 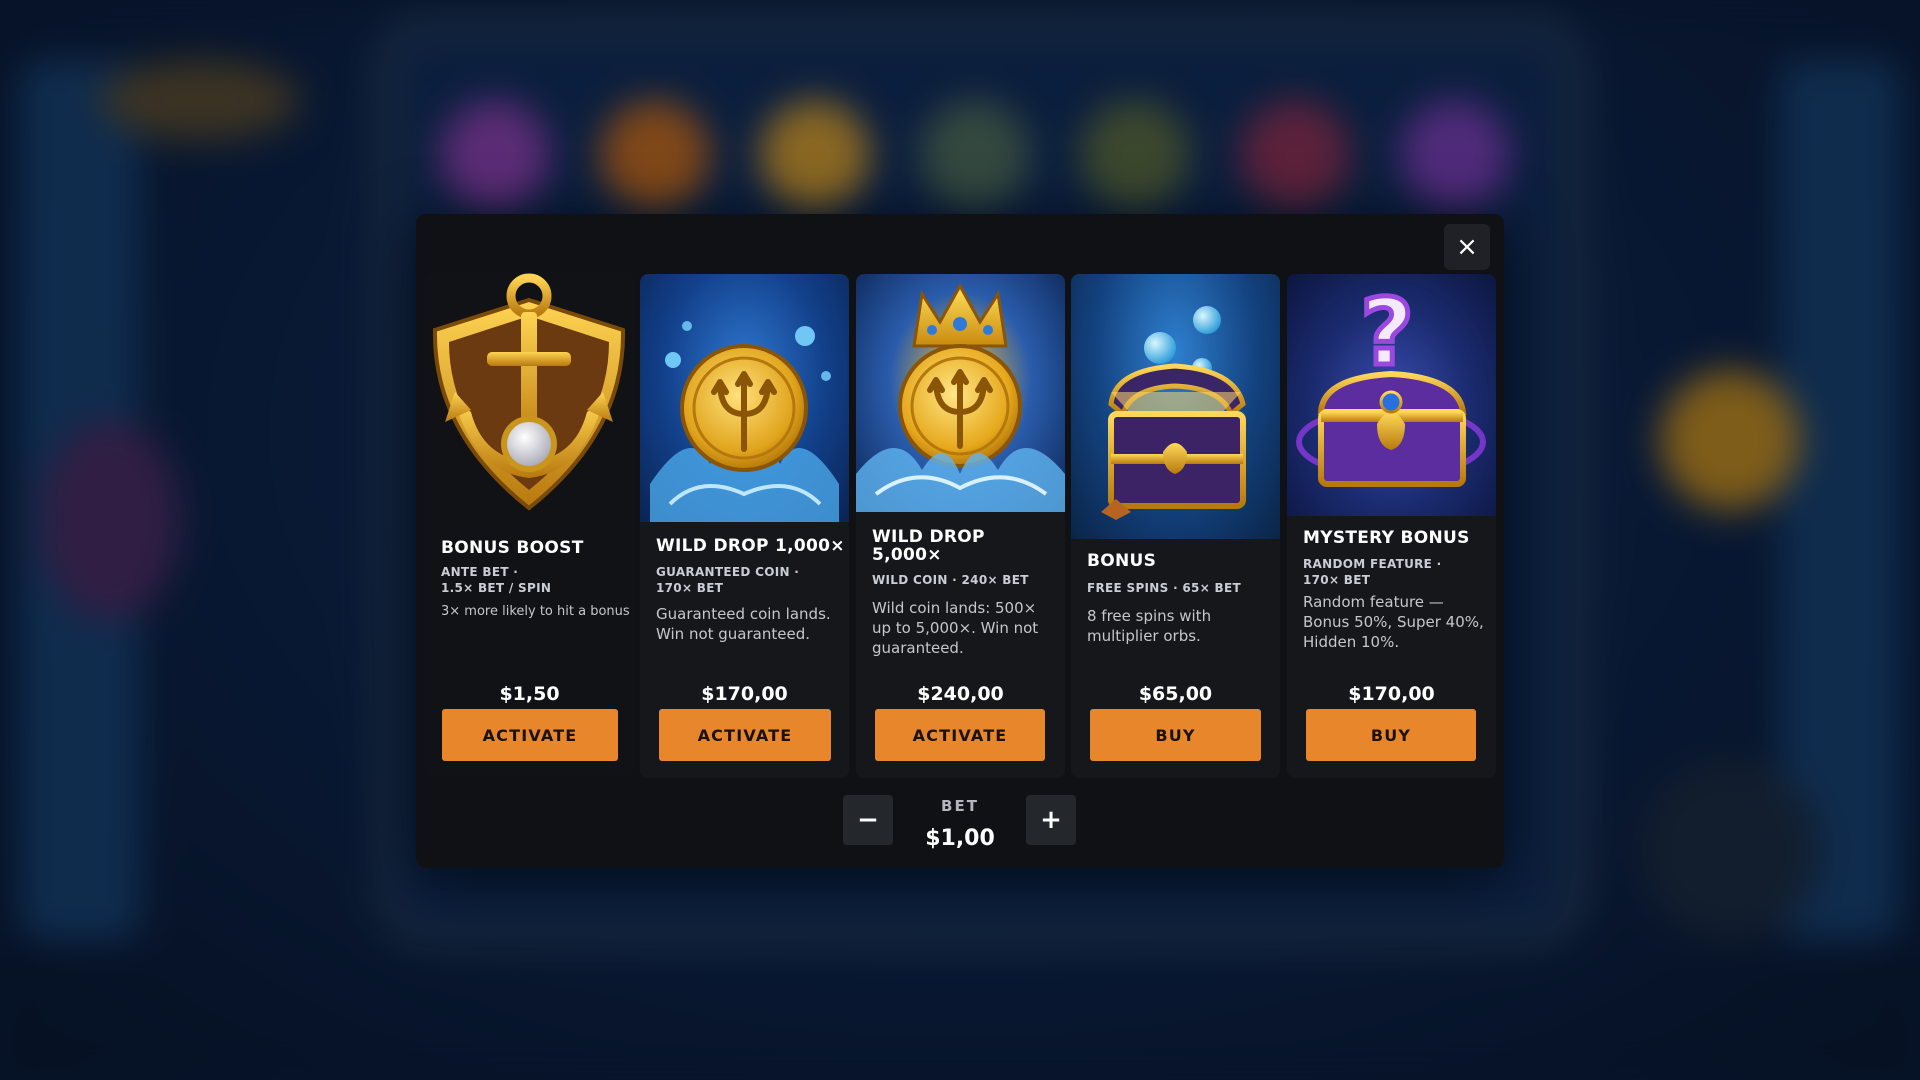 I want to click on mystery-chest-icon: ?, so click(x=1391, y=395).